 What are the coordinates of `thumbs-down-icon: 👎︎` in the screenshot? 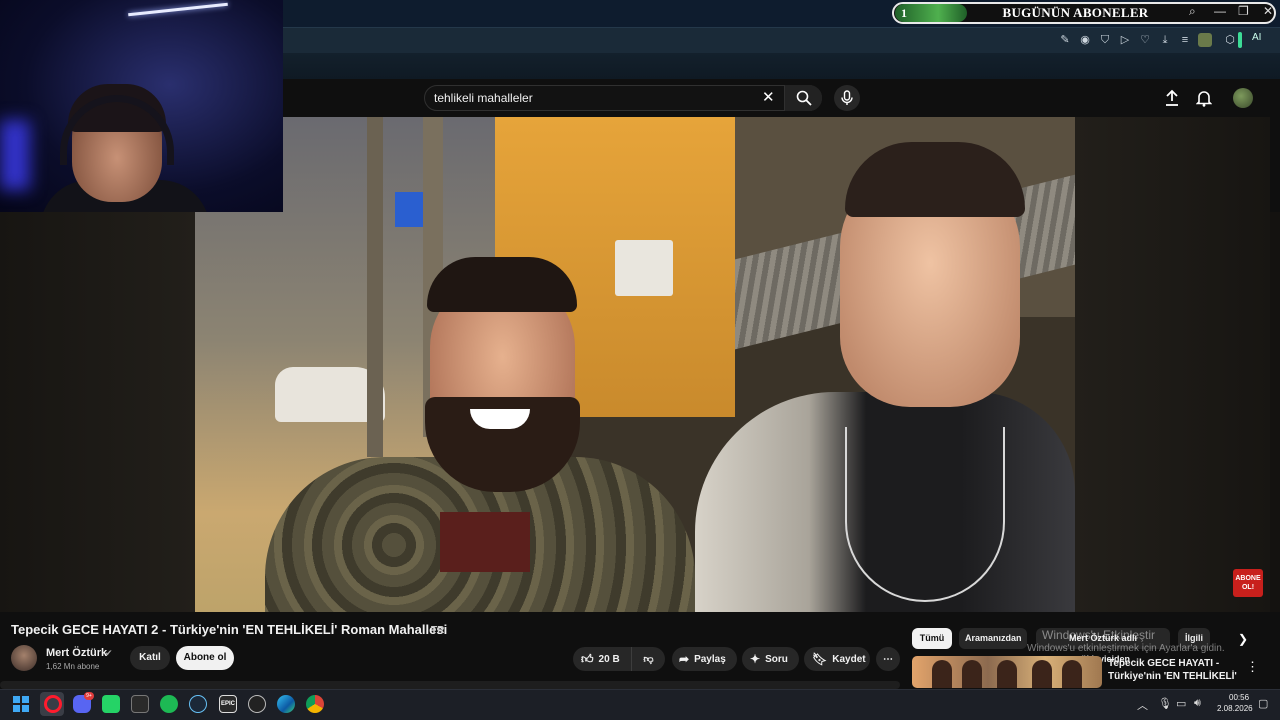 It's located at (648, 659).